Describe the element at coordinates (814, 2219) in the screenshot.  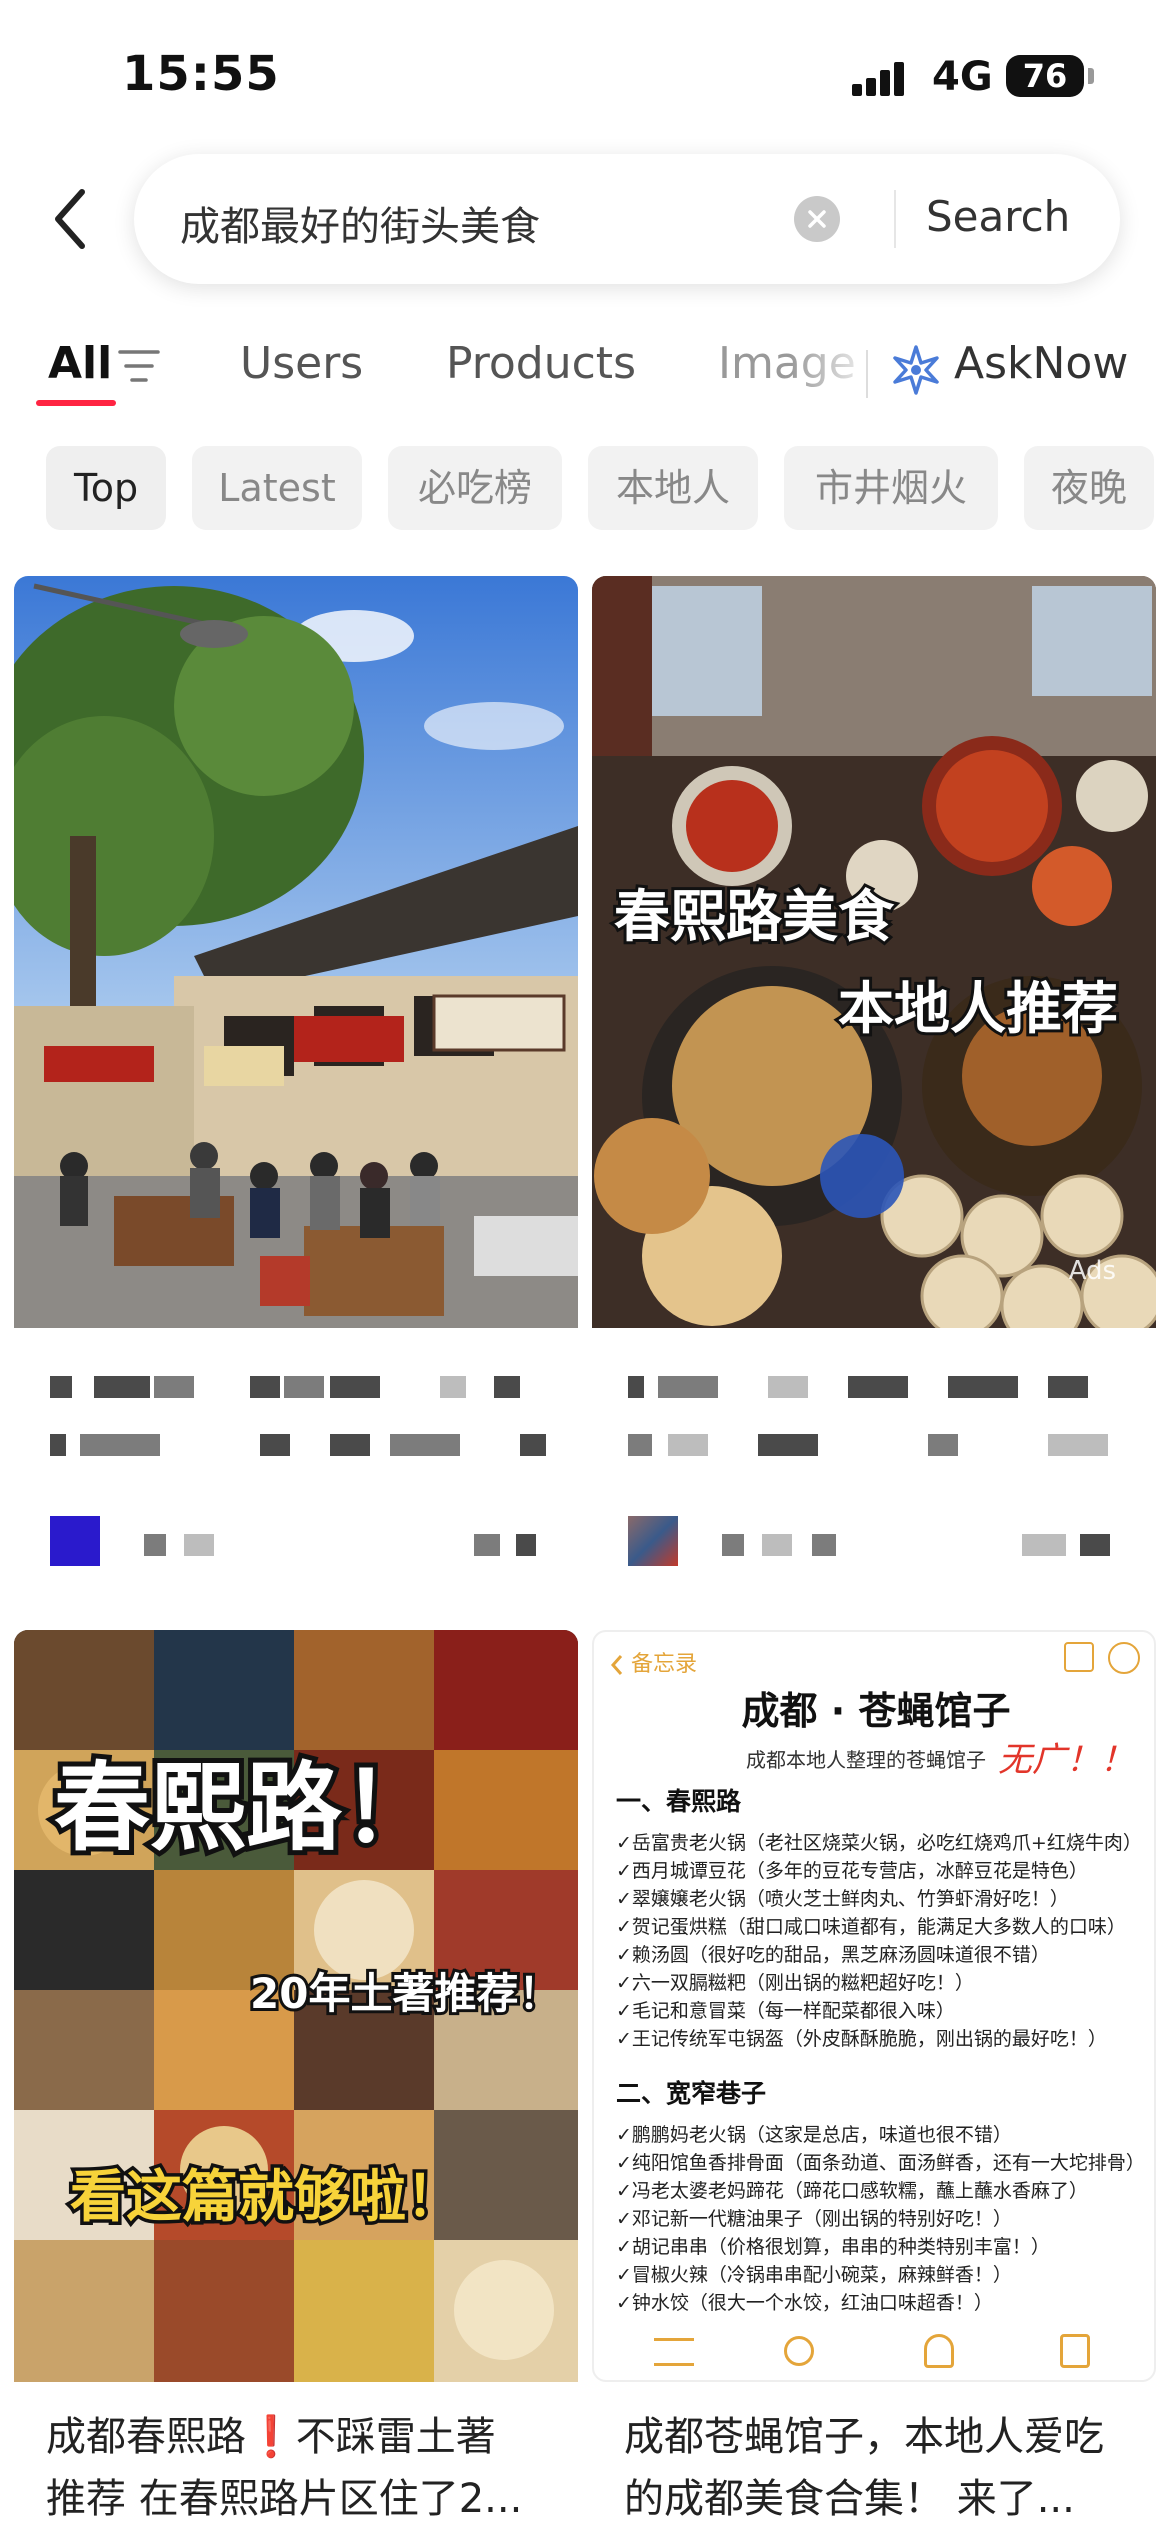
I see `memo-line: ✓邓记新一代糖油果子（刚出锅的特别好吃！）` at that location.